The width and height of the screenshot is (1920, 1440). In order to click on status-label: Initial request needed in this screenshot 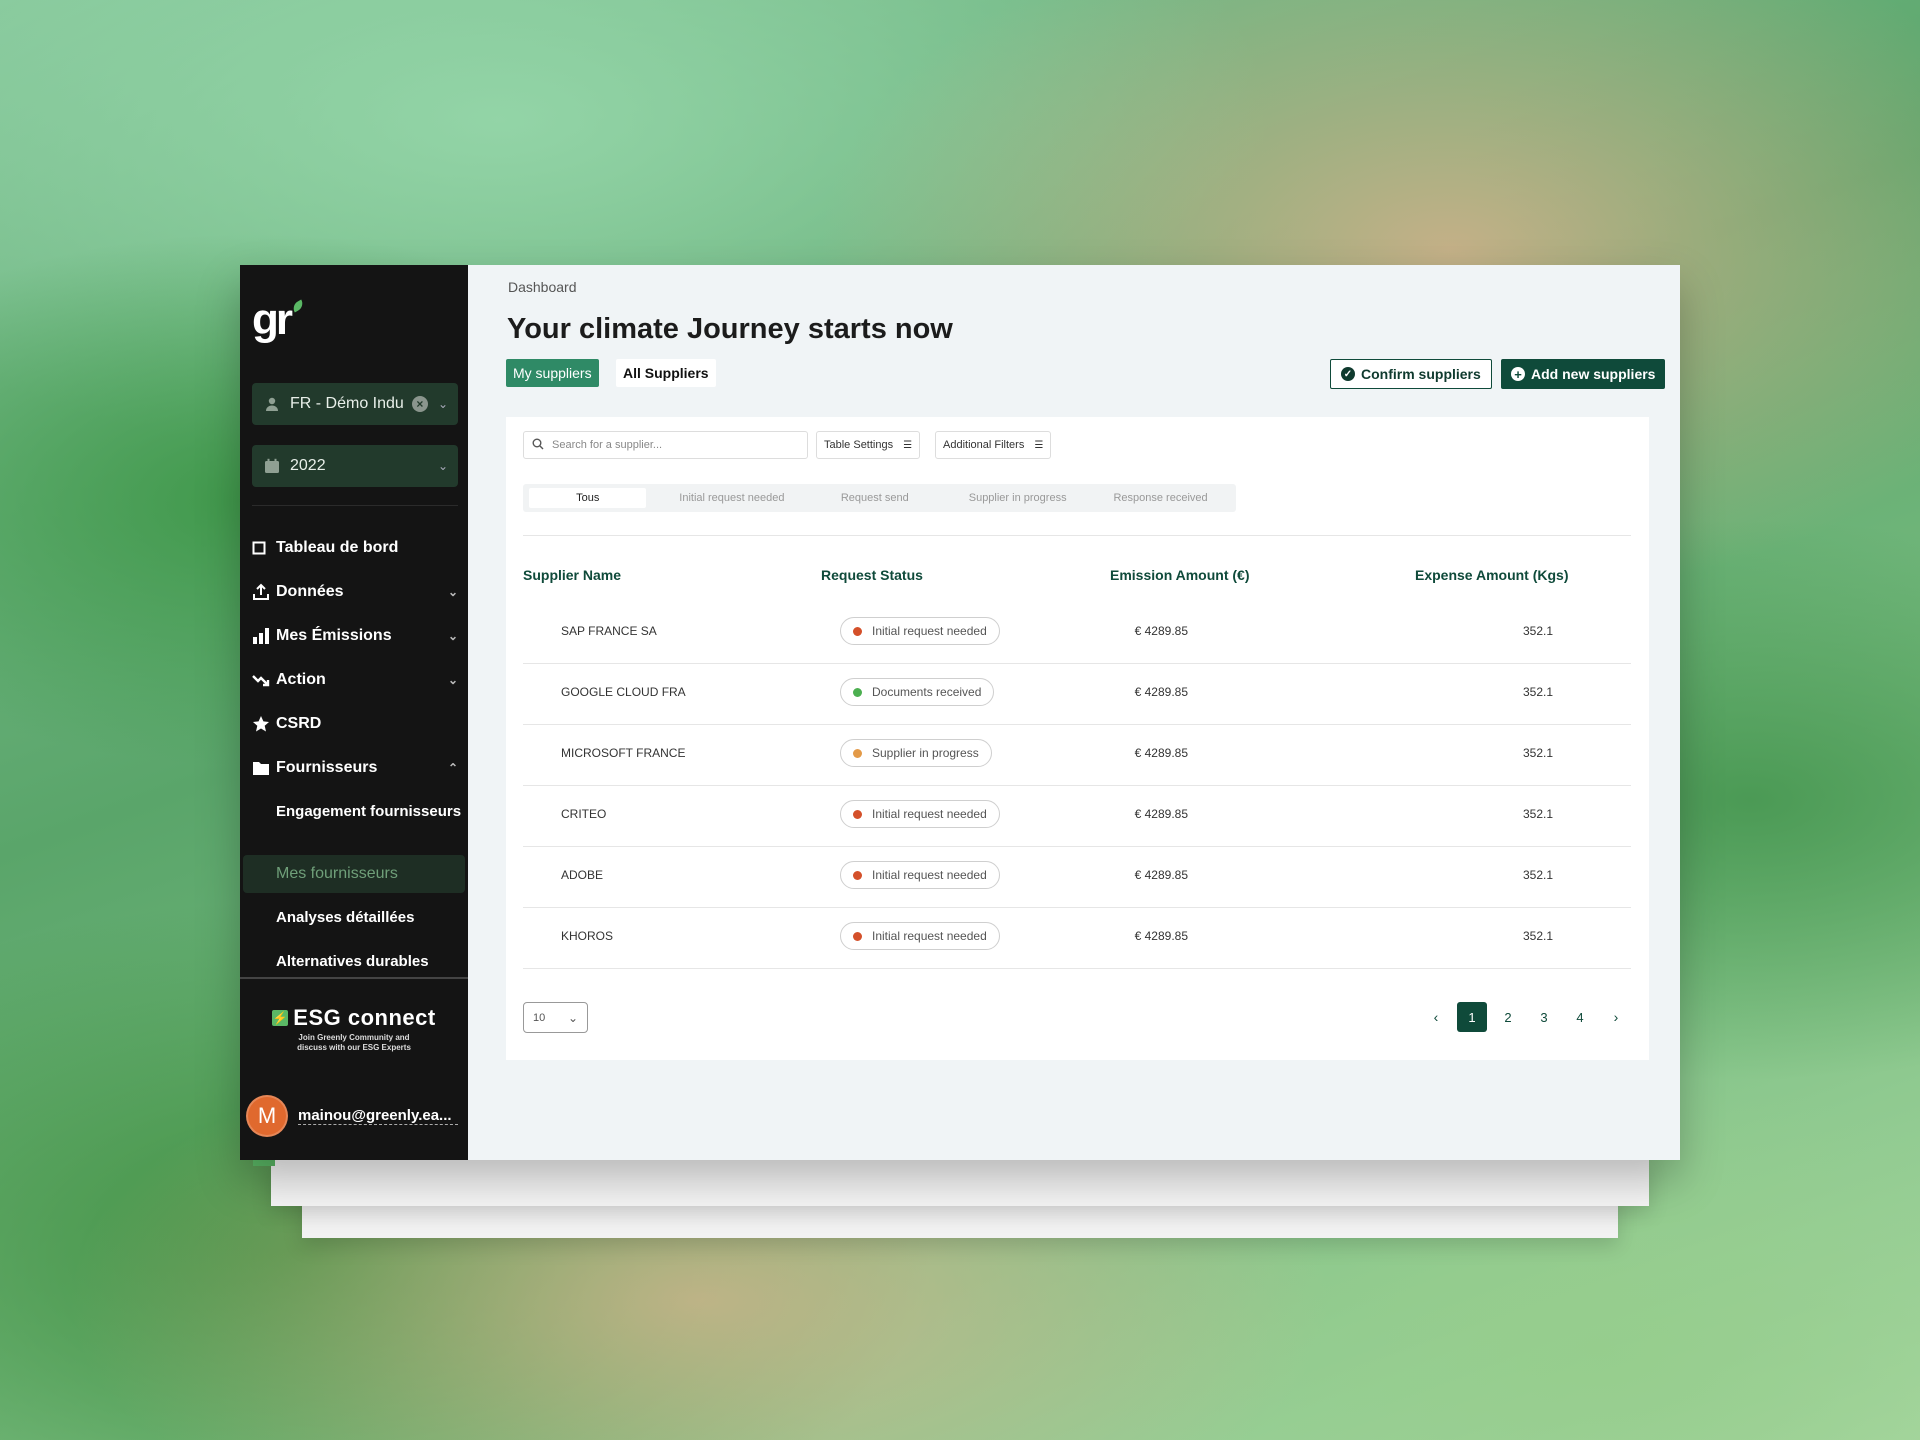, I will do `click(929, 875)`.